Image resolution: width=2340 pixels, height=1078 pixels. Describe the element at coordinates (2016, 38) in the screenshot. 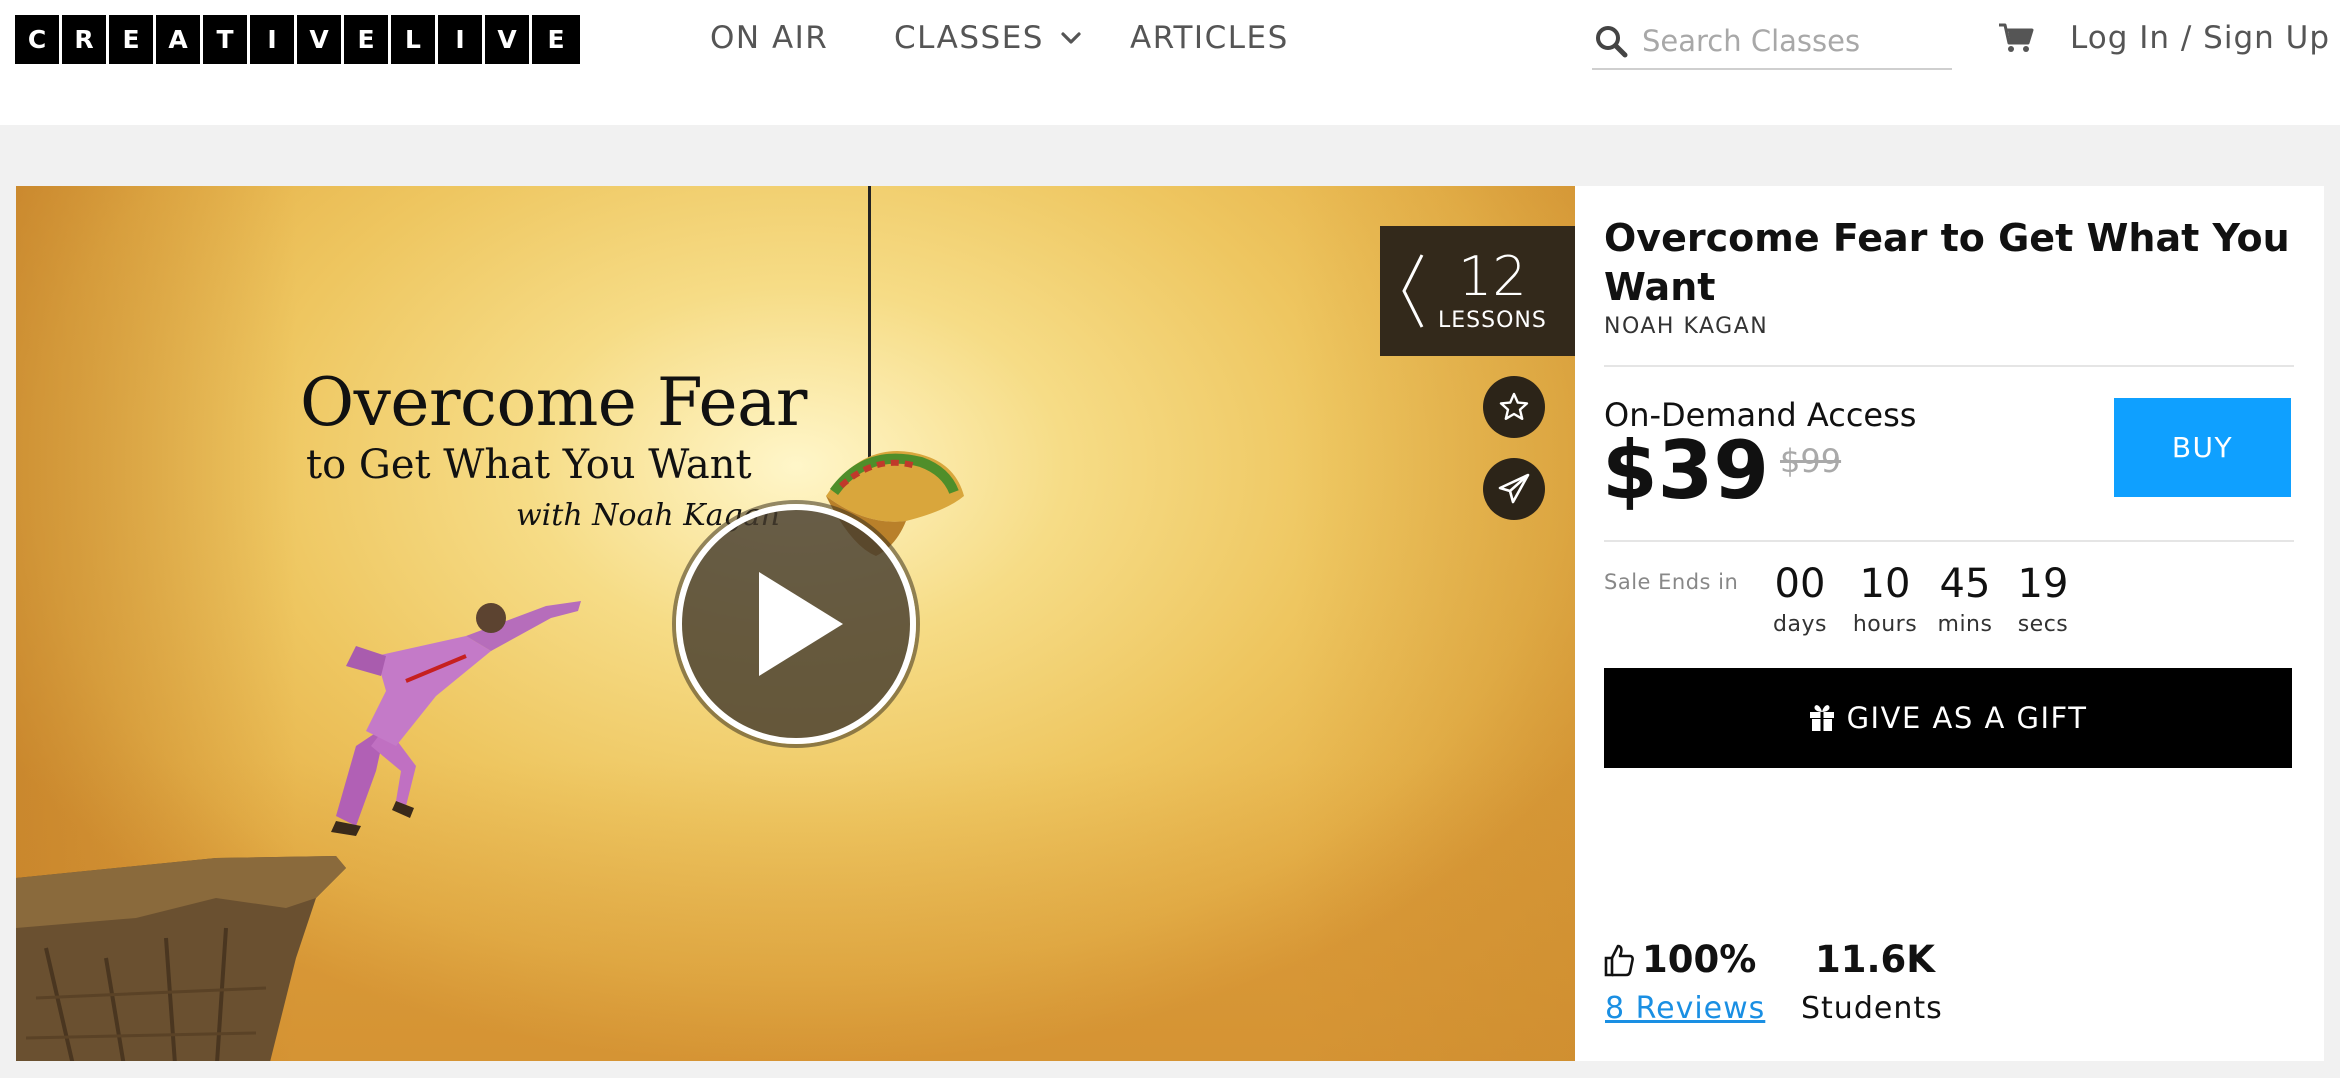

I see `cart-icon` at that location.